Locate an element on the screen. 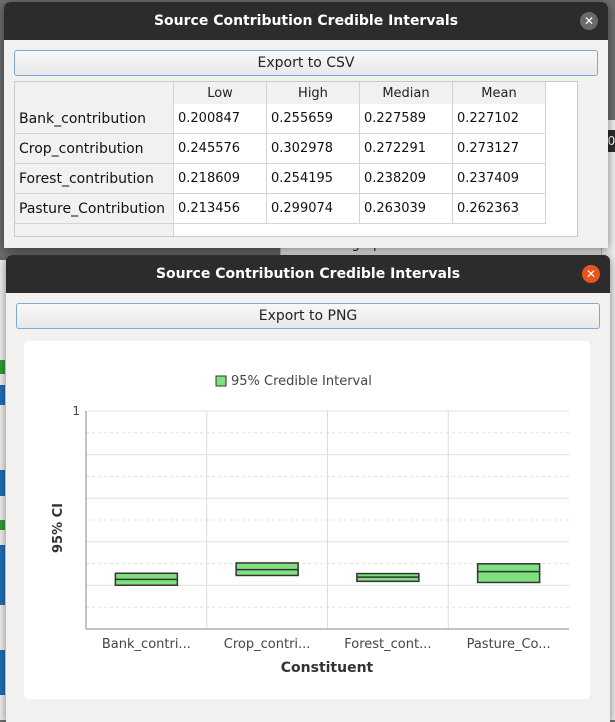  table-header-row: Low High Median Mean is located at coordinates (280, 93).